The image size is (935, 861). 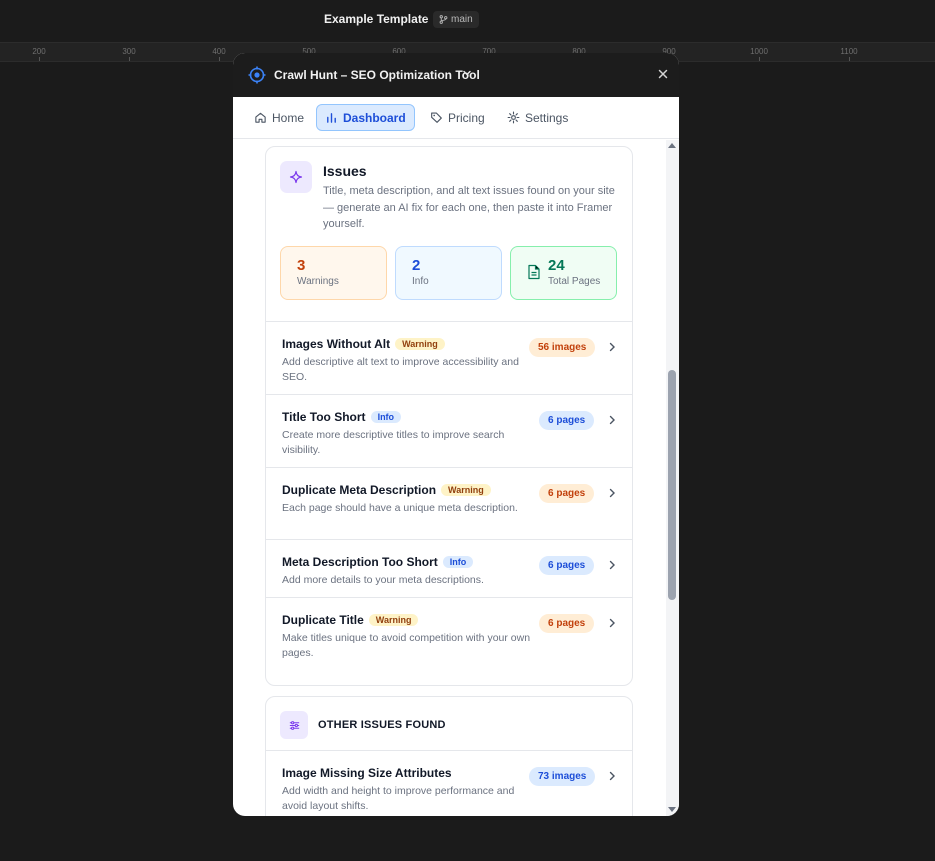 I want to click on scroll-up-arrow-icon, so click(x=672, y=145).